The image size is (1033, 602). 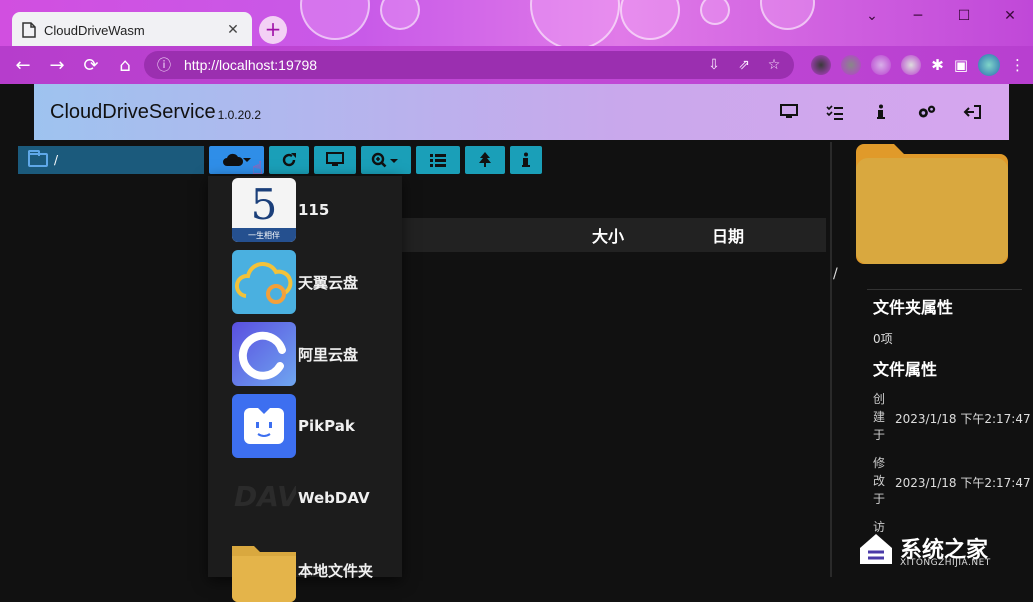 What do you see at coordinates (883, 339) in the screenshot?
I see `item-count: 0项` at bounding box center [883, 339].